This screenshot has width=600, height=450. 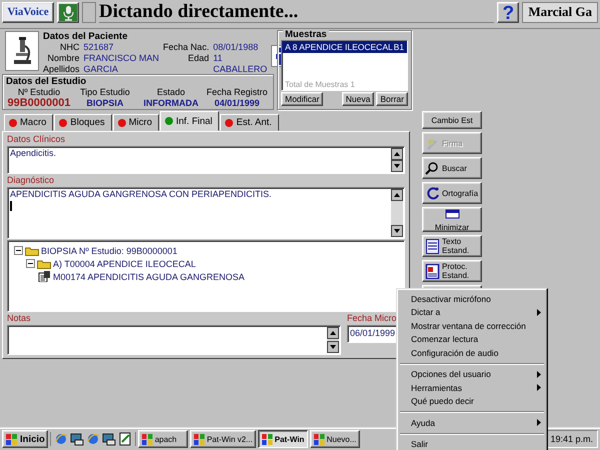 What do you see at coordinates (124, 263) in the screenshot?
I see `tree-item: A) T00004 APENDICE ILEOCECAL` at bounding box center [124, 263].